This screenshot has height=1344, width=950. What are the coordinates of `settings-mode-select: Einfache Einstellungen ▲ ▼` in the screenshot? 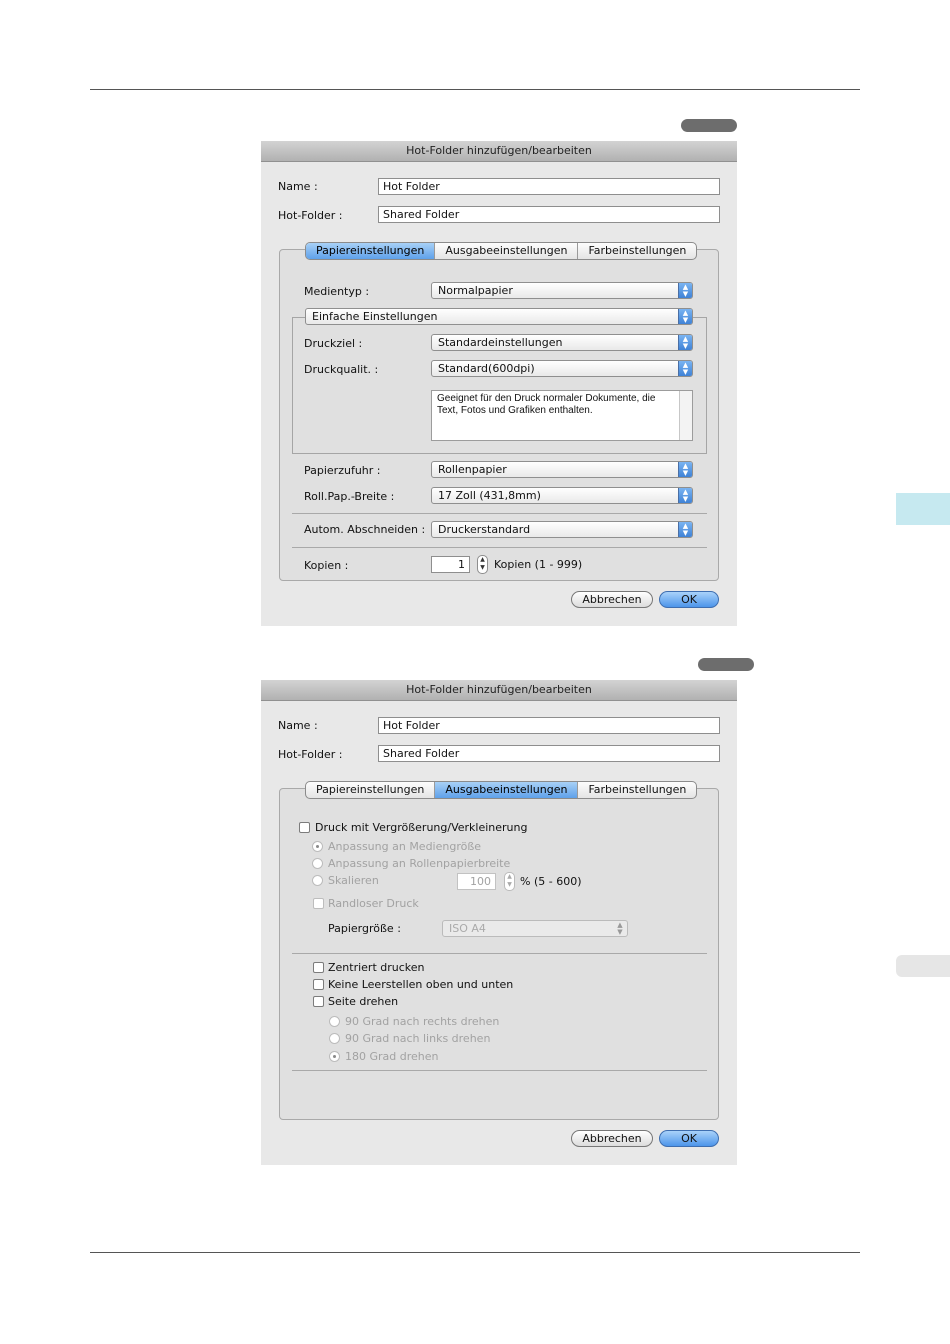 It's located at (499, 316).